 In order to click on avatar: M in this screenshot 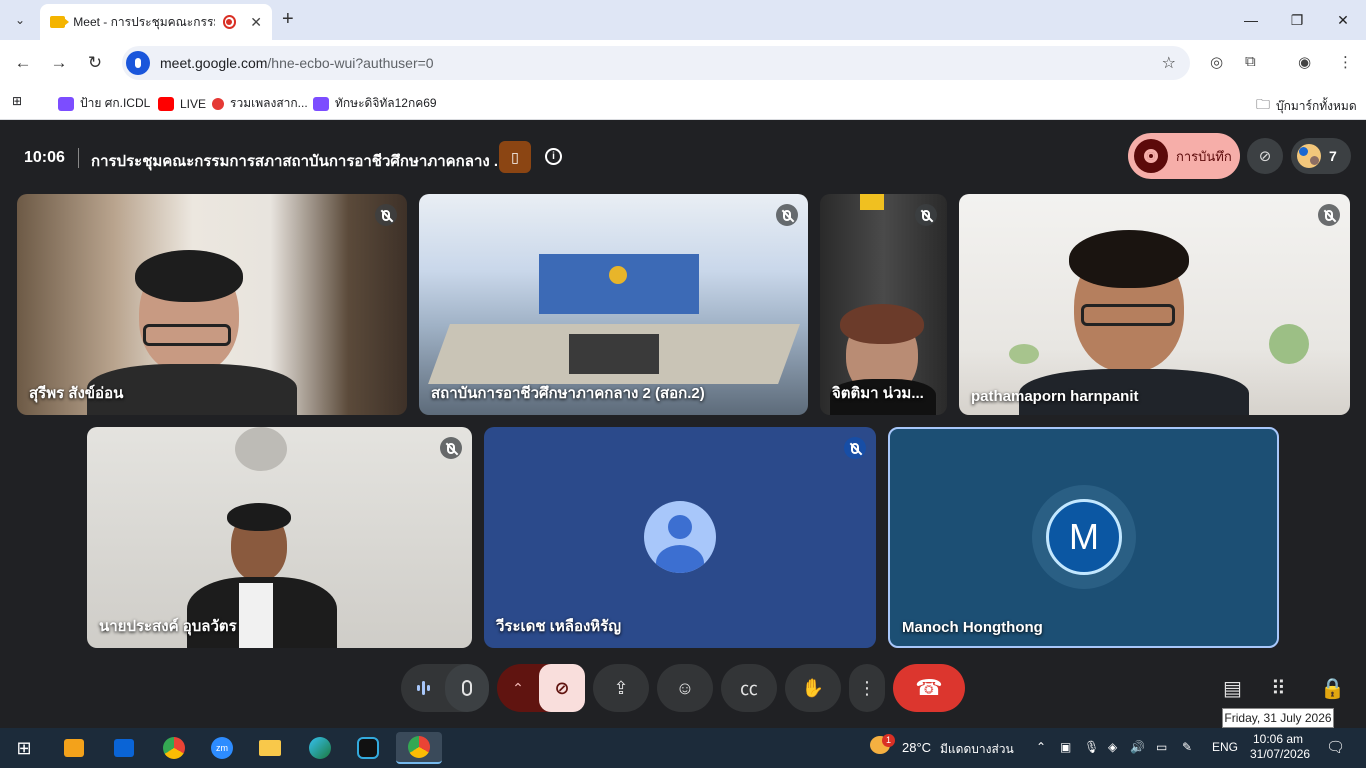, I will do `click(1084, 537)`.